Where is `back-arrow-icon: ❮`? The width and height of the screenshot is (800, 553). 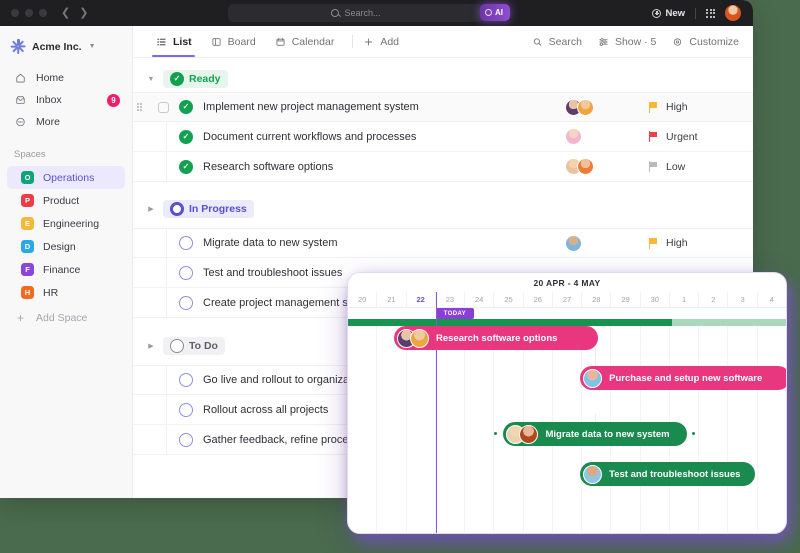
back-arrow-icon: ❮ is located at coordinates (65, 13).